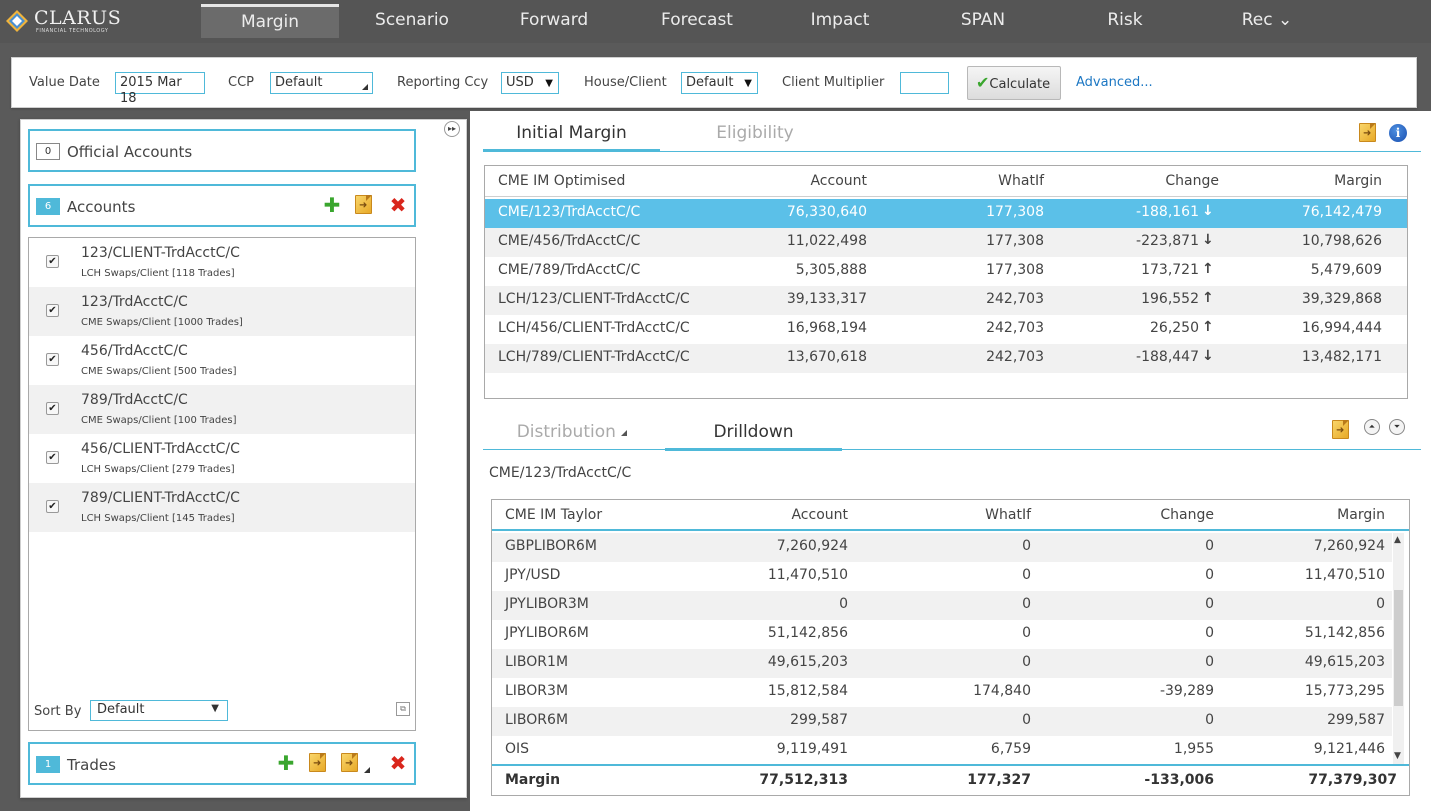  What do you see at coordinates (1397, 427) in the screenshot?
I see `expand-down-icon: ⏷` at bounding box center [1397, 427].